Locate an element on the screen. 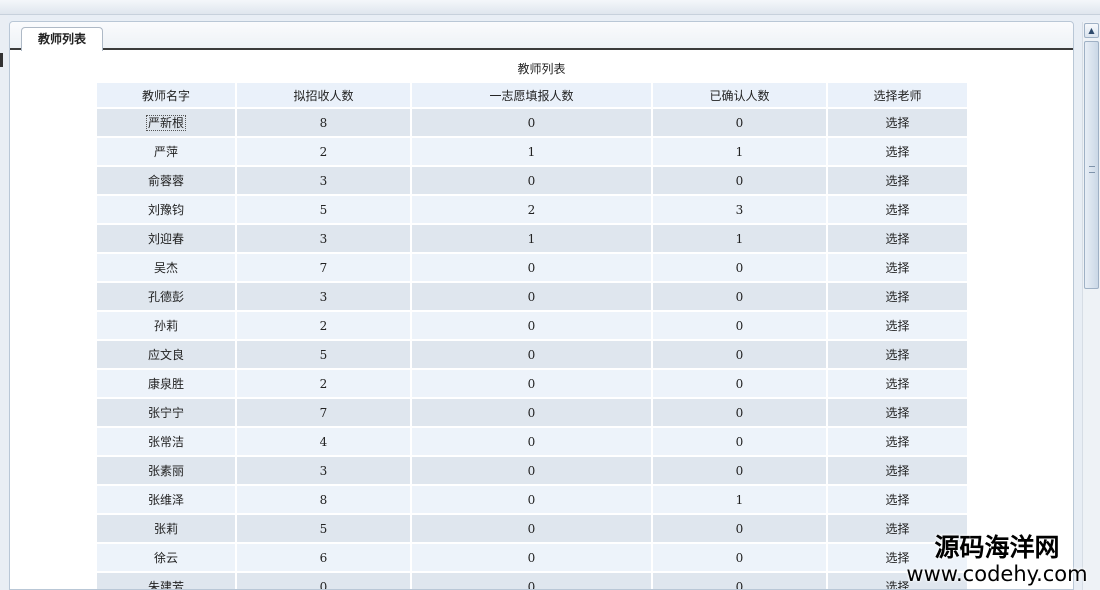 The width and height of the screenshot is (1100, 590). teacher-name: 严萍 is located at coordinates (165, 152).